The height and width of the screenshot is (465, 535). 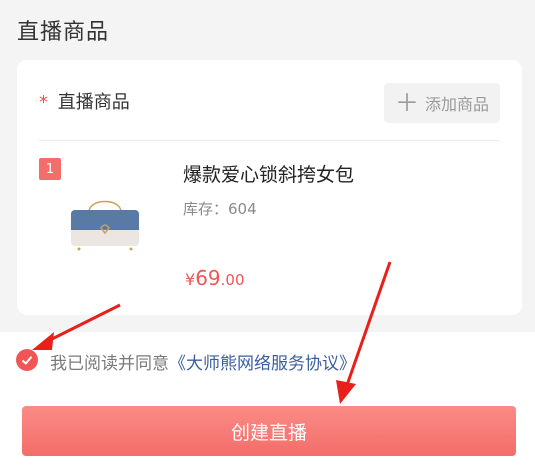 What do you see at coordinates (269, 175) in the screenshot?
I see `product-name: 爆款爱心锁斜挎女包` at bounding box center [269, 175].